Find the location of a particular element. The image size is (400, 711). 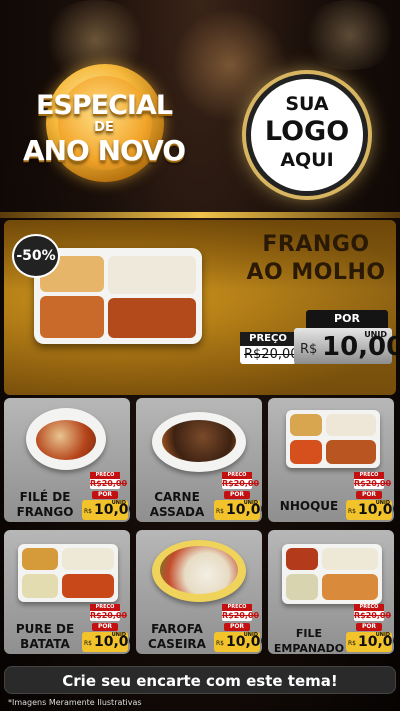

discount-badge: -50% is located at coordinates (36, 256).